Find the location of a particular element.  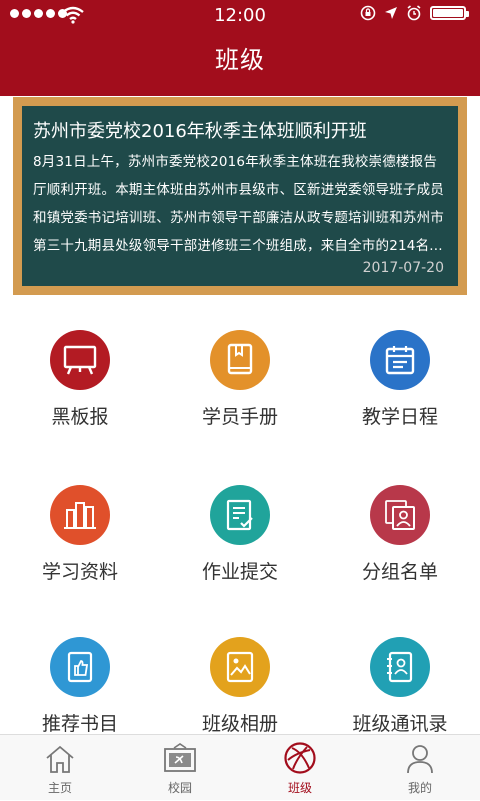

campus-icon is located at coordinates (180, 757).